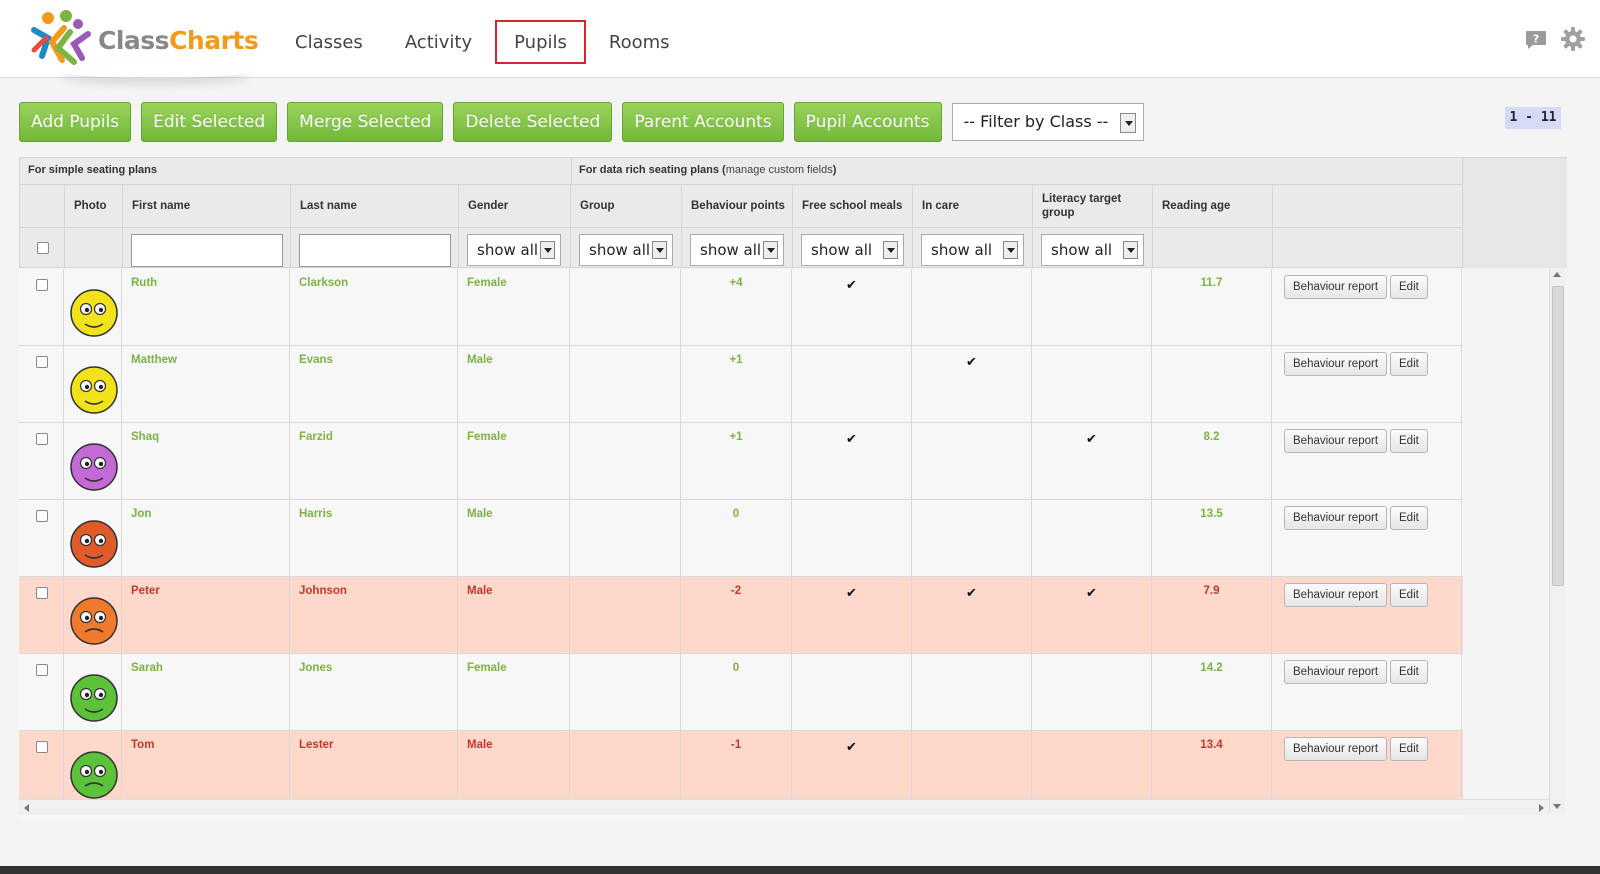  What do you see at coordinates (26, 808) in the screenshot?
I see `scroll-left-arrow-icon` at bounding box center [26, 808].